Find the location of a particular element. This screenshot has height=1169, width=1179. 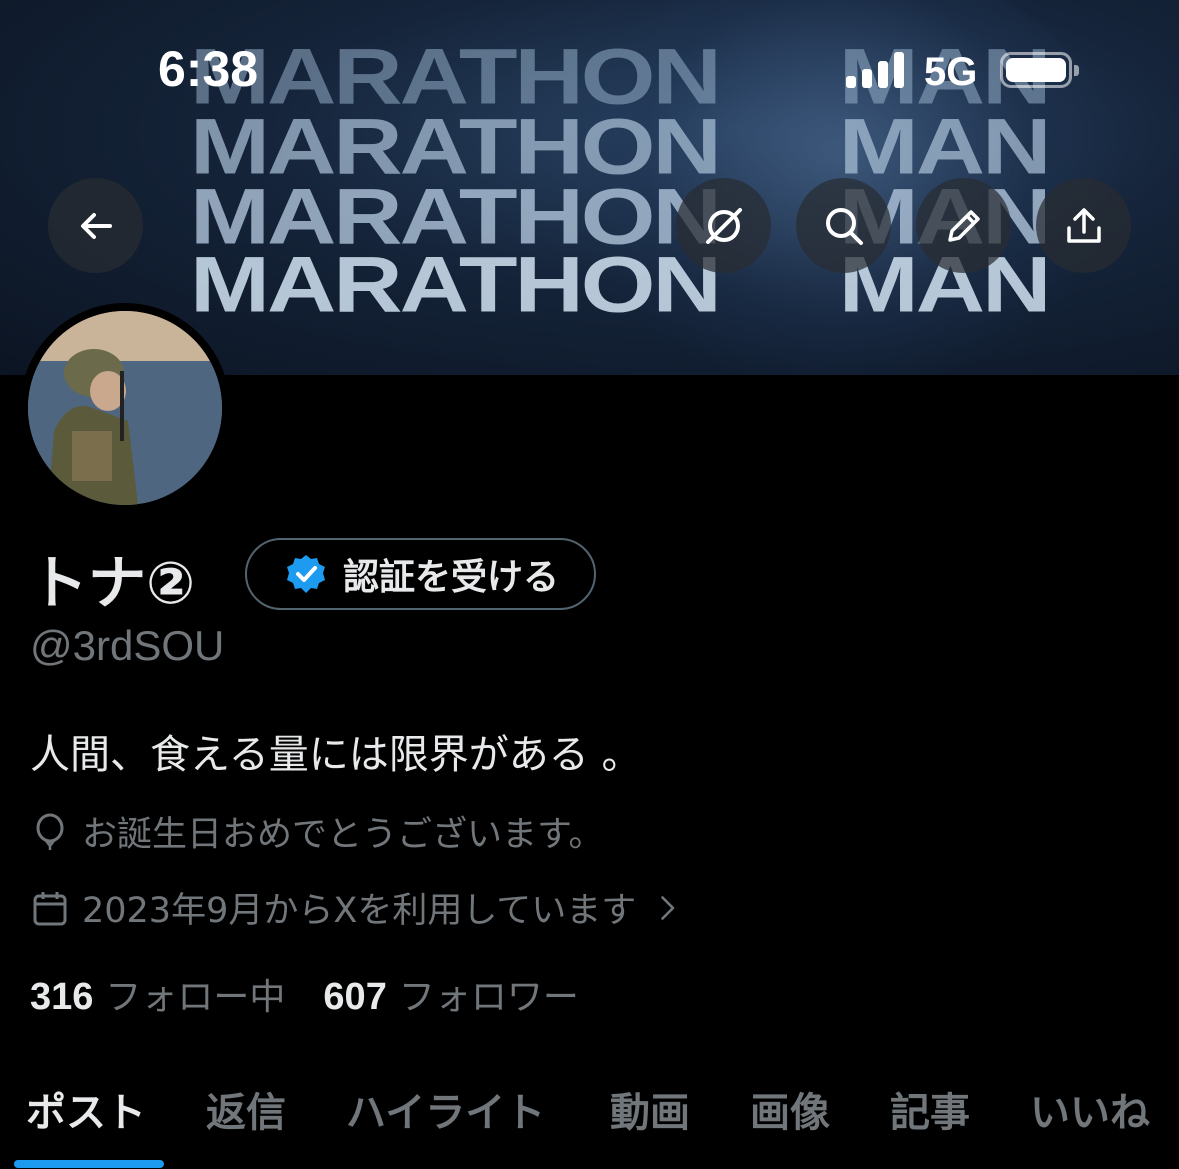

avatar-photo is located at coordinates (125, 408).